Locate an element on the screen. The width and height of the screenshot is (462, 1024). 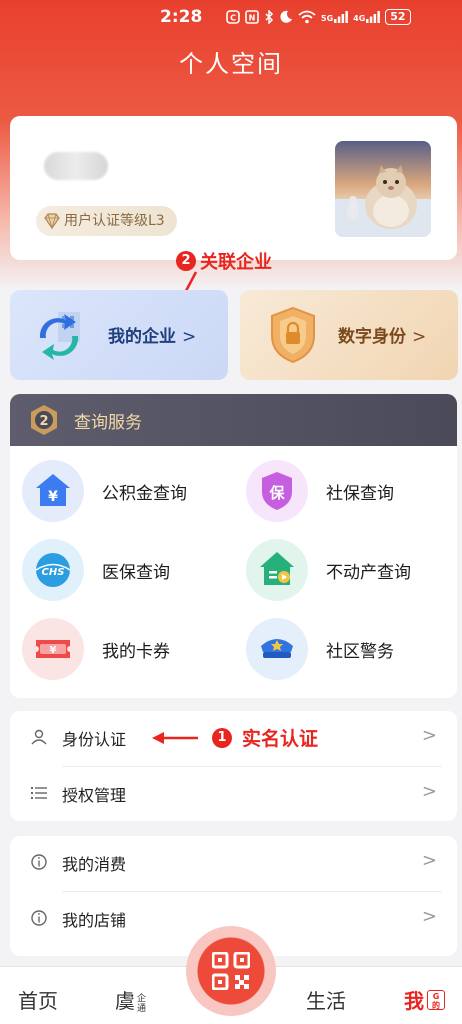
menu-label: 我的店铺 is located at coordinates (94, 920).